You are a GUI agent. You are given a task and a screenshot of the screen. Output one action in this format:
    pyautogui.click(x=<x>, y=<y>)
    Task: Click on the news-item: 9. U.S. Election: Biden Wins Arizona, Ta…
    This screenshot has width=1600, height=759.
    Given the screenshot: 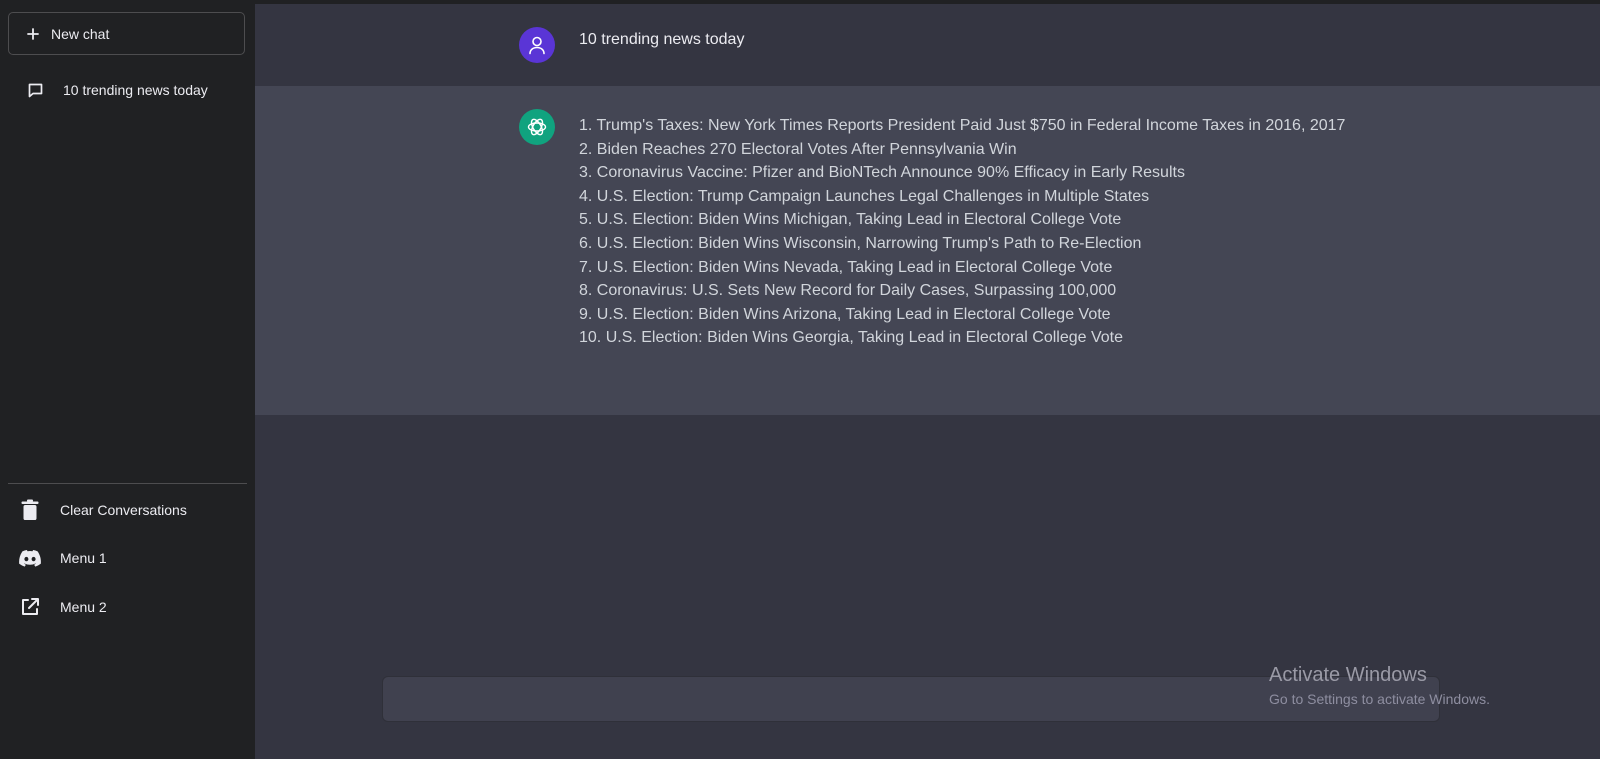 What is the action you would take?
    pyautogui.click(x=845, y=314)
    